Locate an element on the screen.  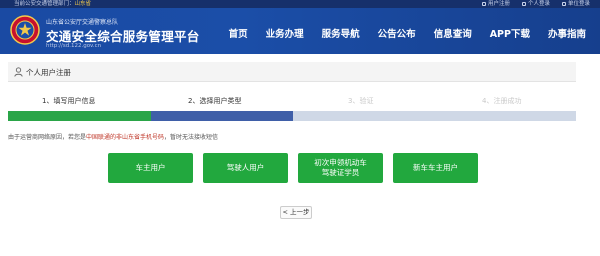
student-label-line2: 驾驶证学员 is located at coordinates (340, 172).